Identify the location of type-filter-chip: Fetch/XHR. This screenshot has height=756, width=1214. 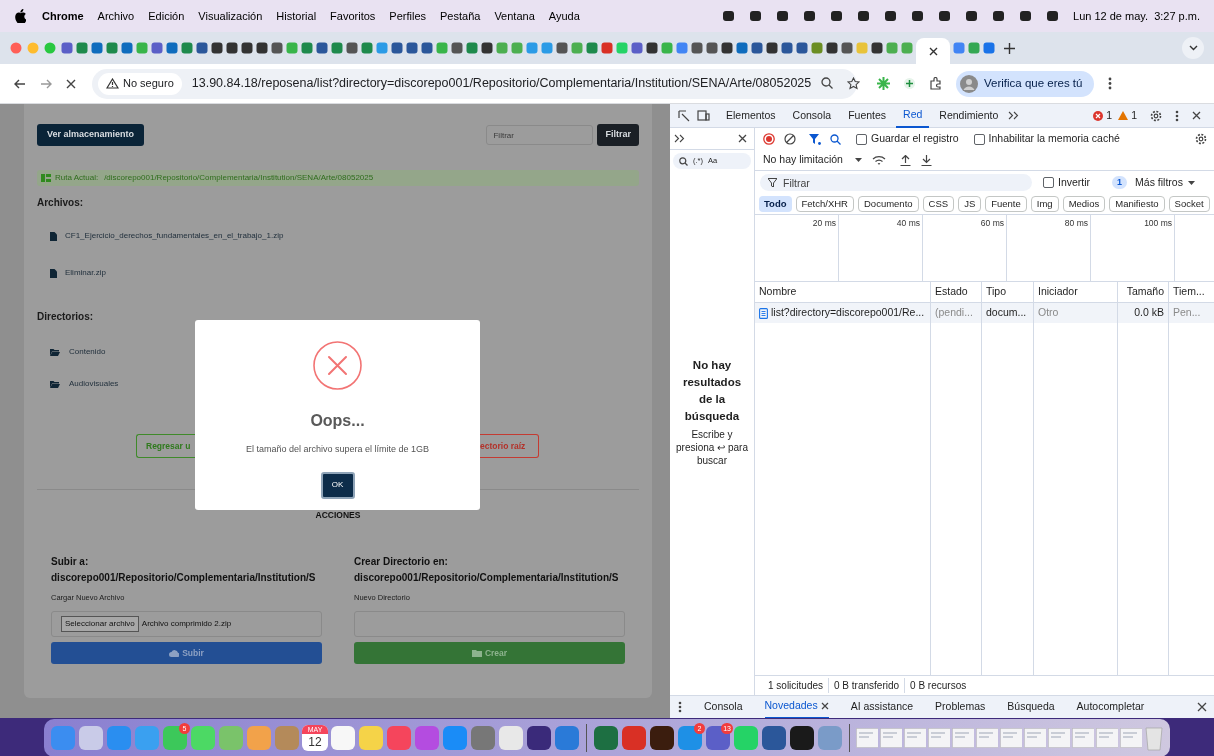
(824, 204).